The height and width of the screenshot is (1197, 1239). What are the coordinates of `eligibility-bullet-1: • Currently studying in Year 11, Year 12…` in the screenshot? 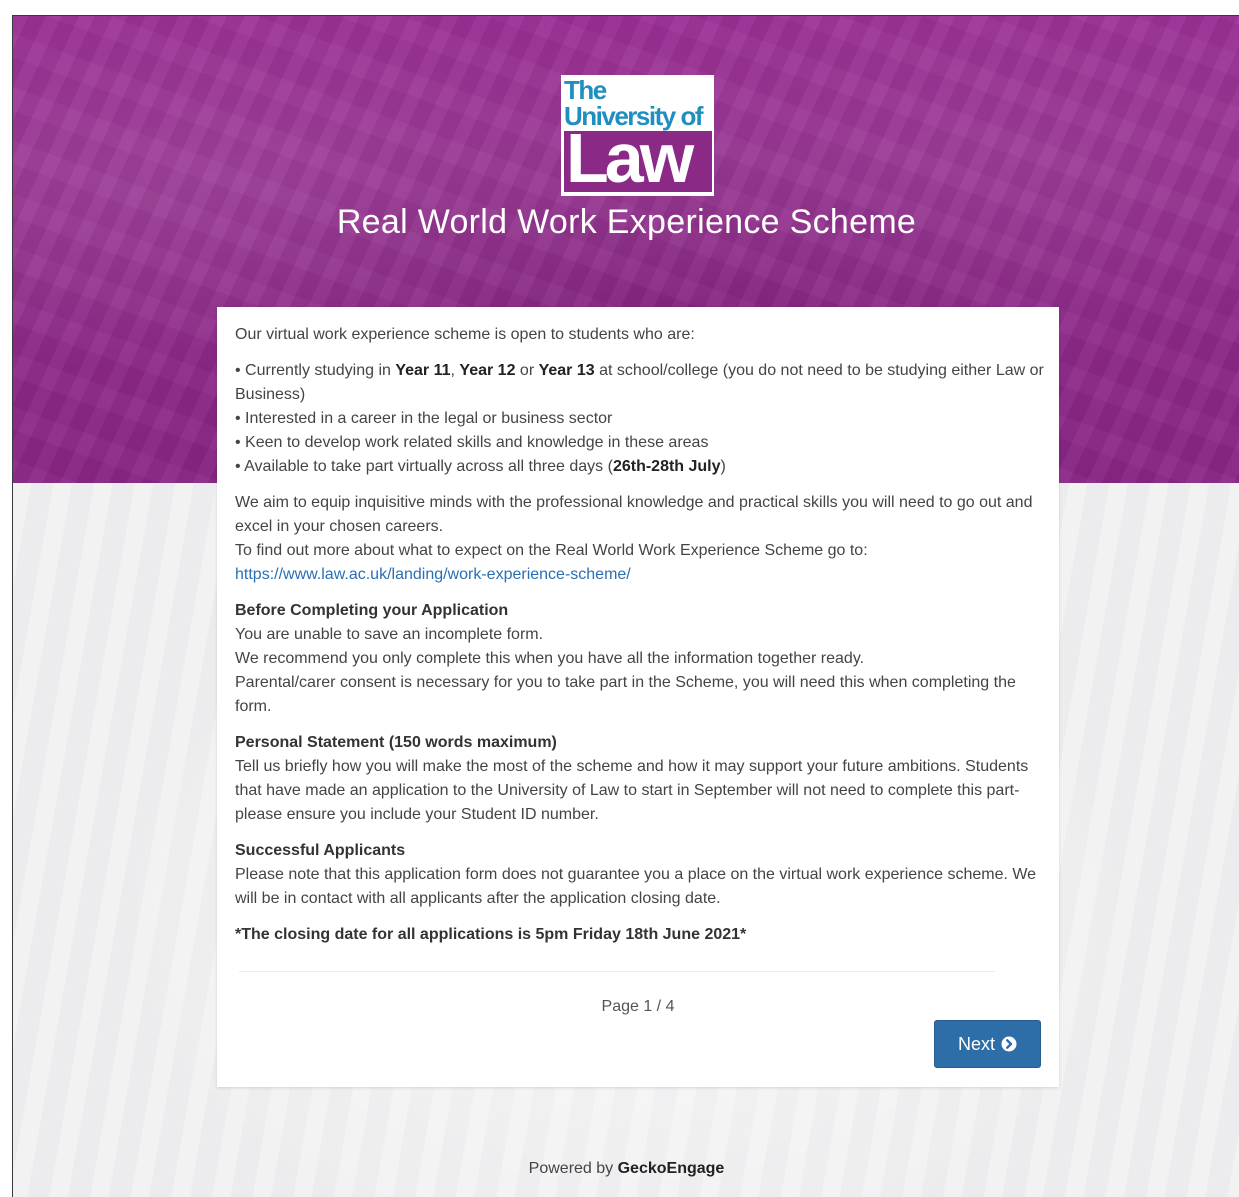 It's located at (640, 383).